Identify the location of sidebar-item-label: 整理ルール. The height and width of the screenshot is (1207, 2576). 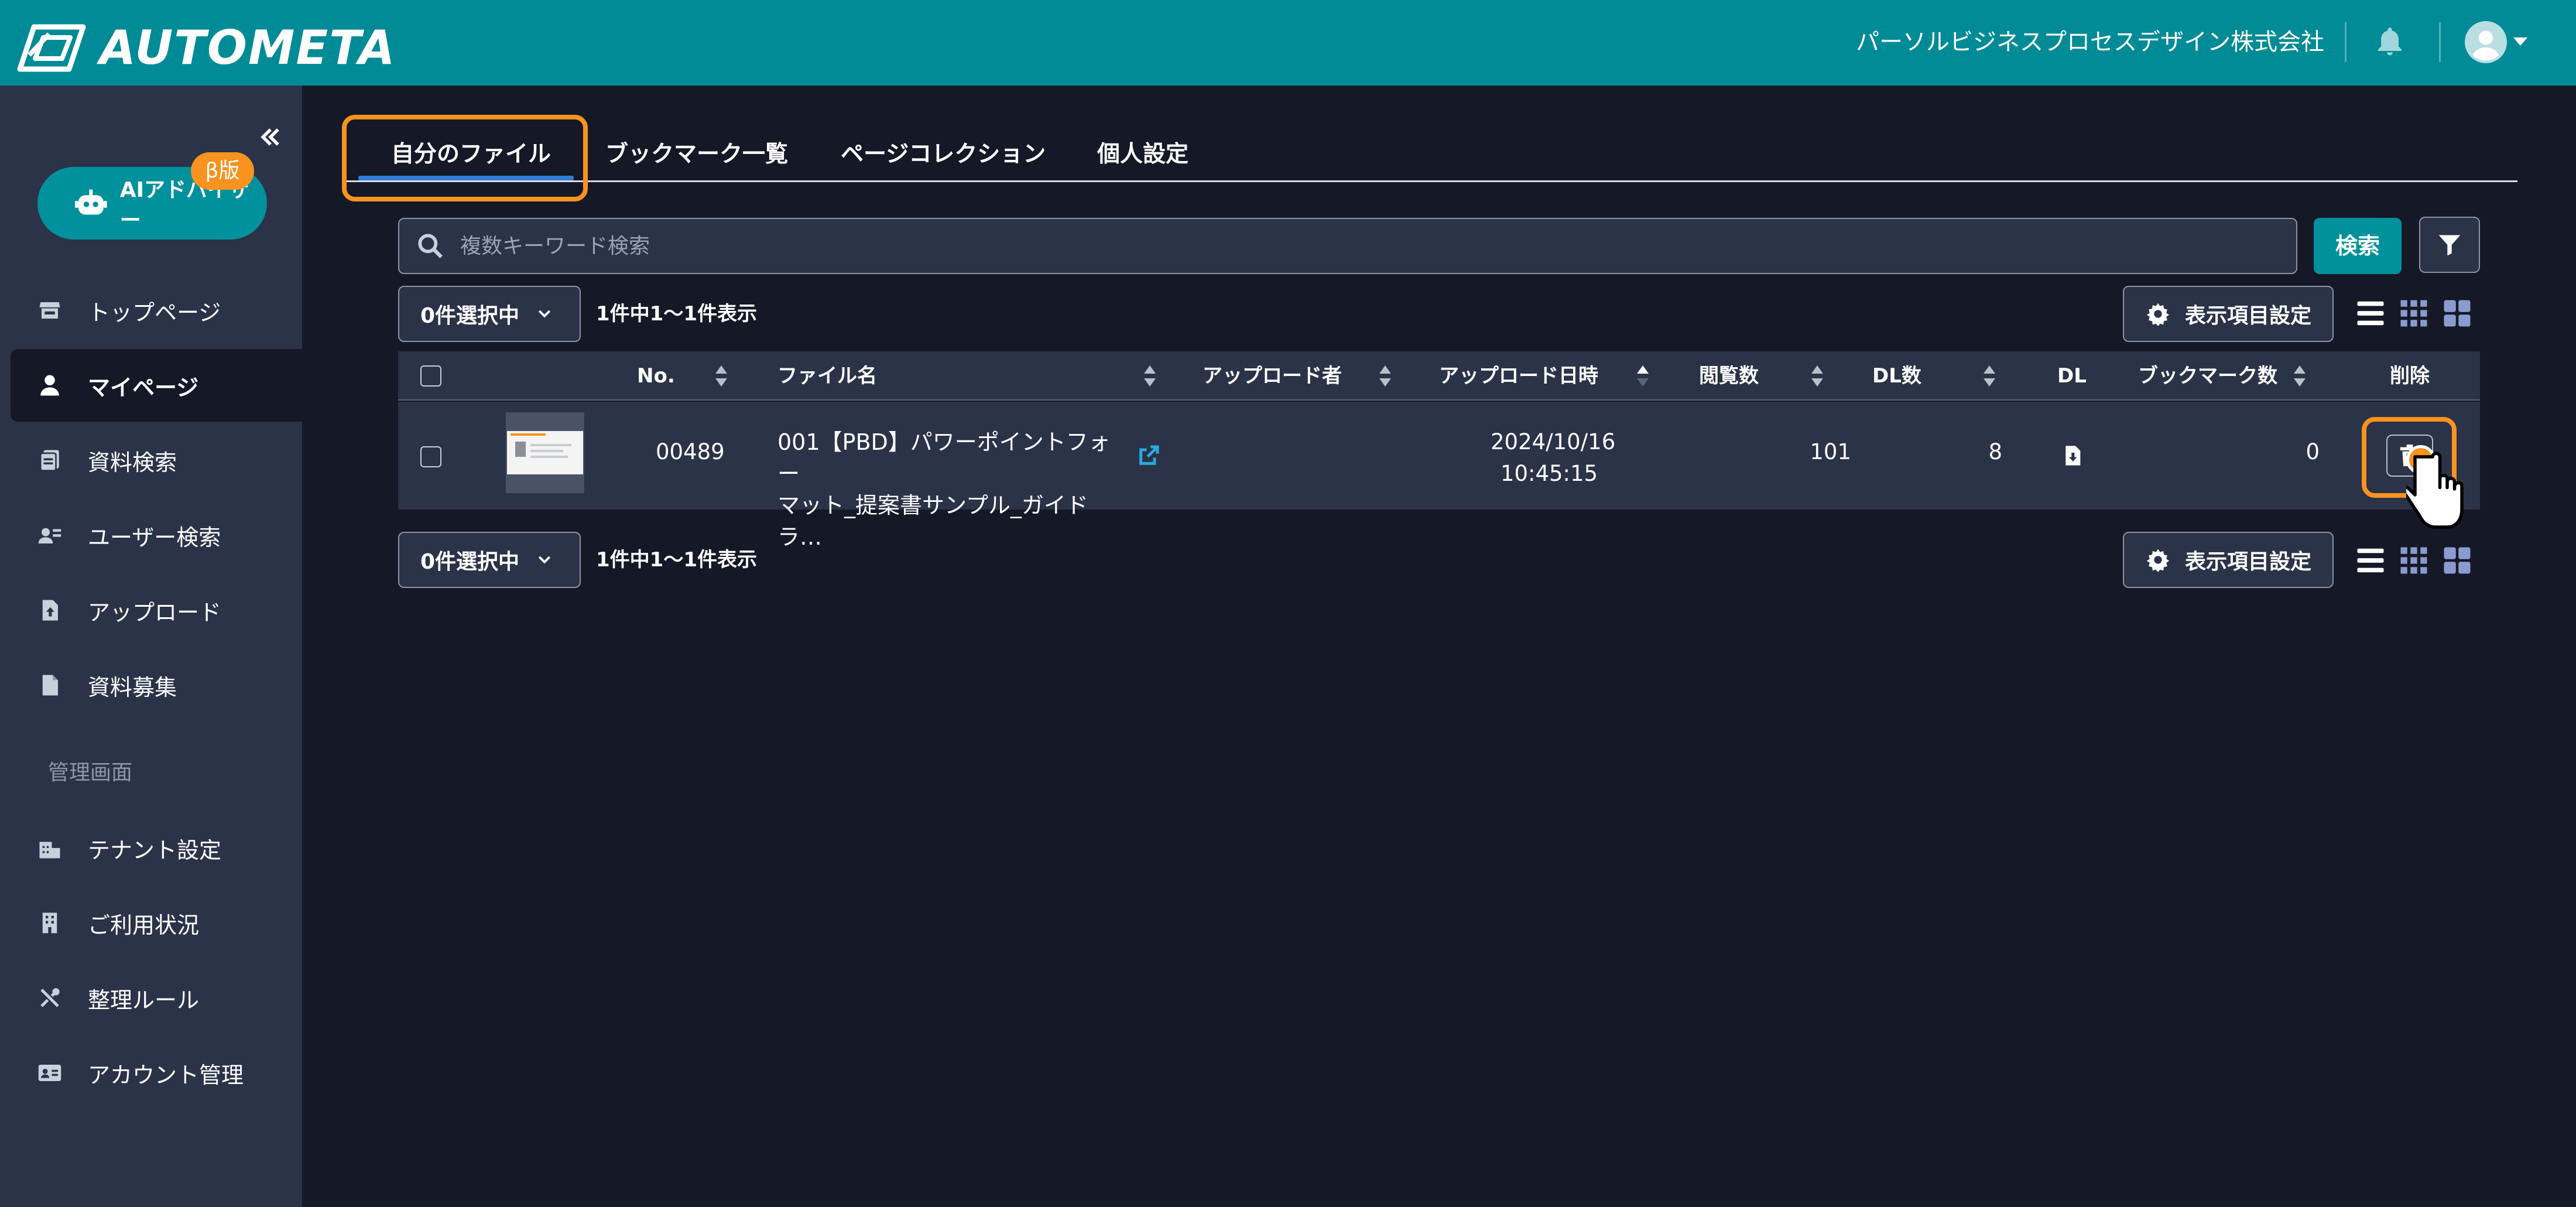
(144, 1000).